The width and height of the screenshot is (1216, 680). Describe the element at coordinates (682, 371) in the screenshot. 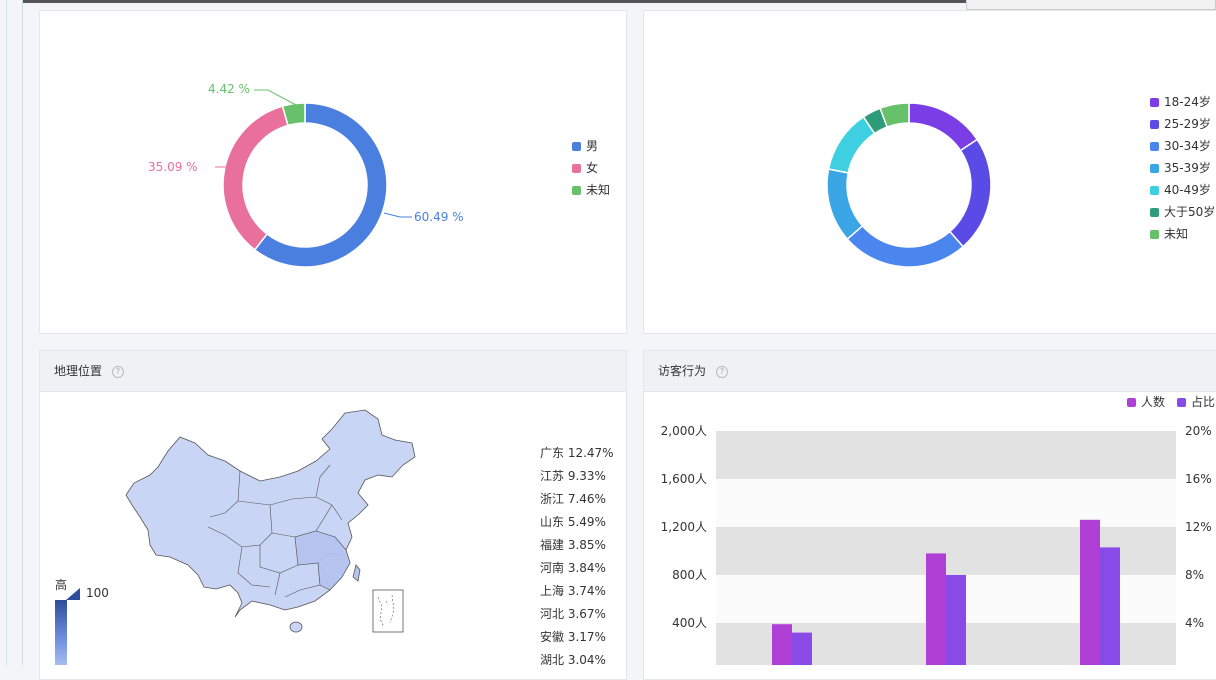

I see `panel-title: 访客行为` at that location.